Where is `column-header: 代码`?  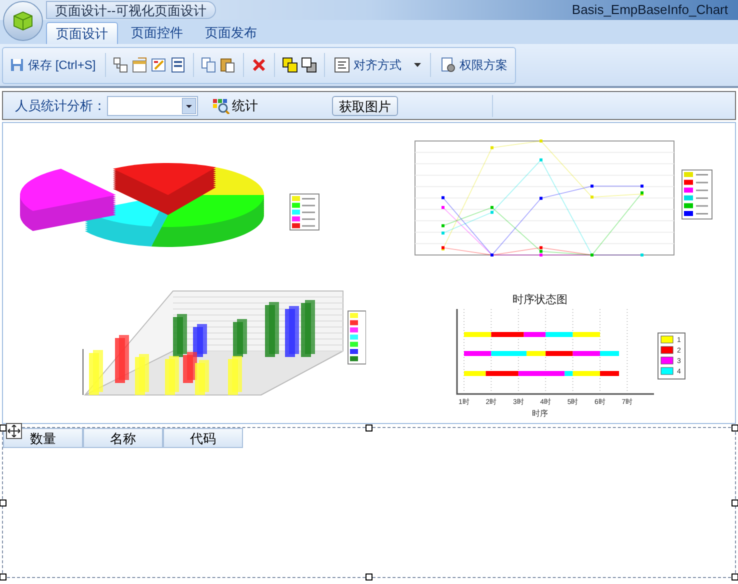 column-header: 代码 is located at coordinates (203, 438).